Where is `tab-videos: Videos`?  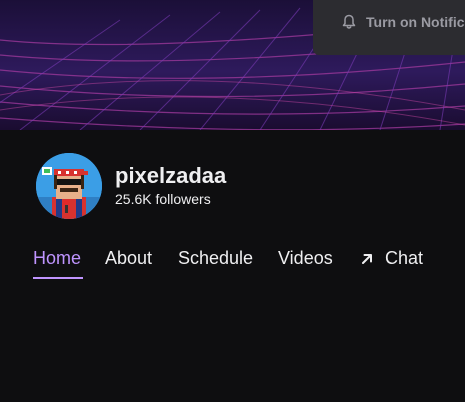
tab-videos: Videos is located at coordinates (305, 258).